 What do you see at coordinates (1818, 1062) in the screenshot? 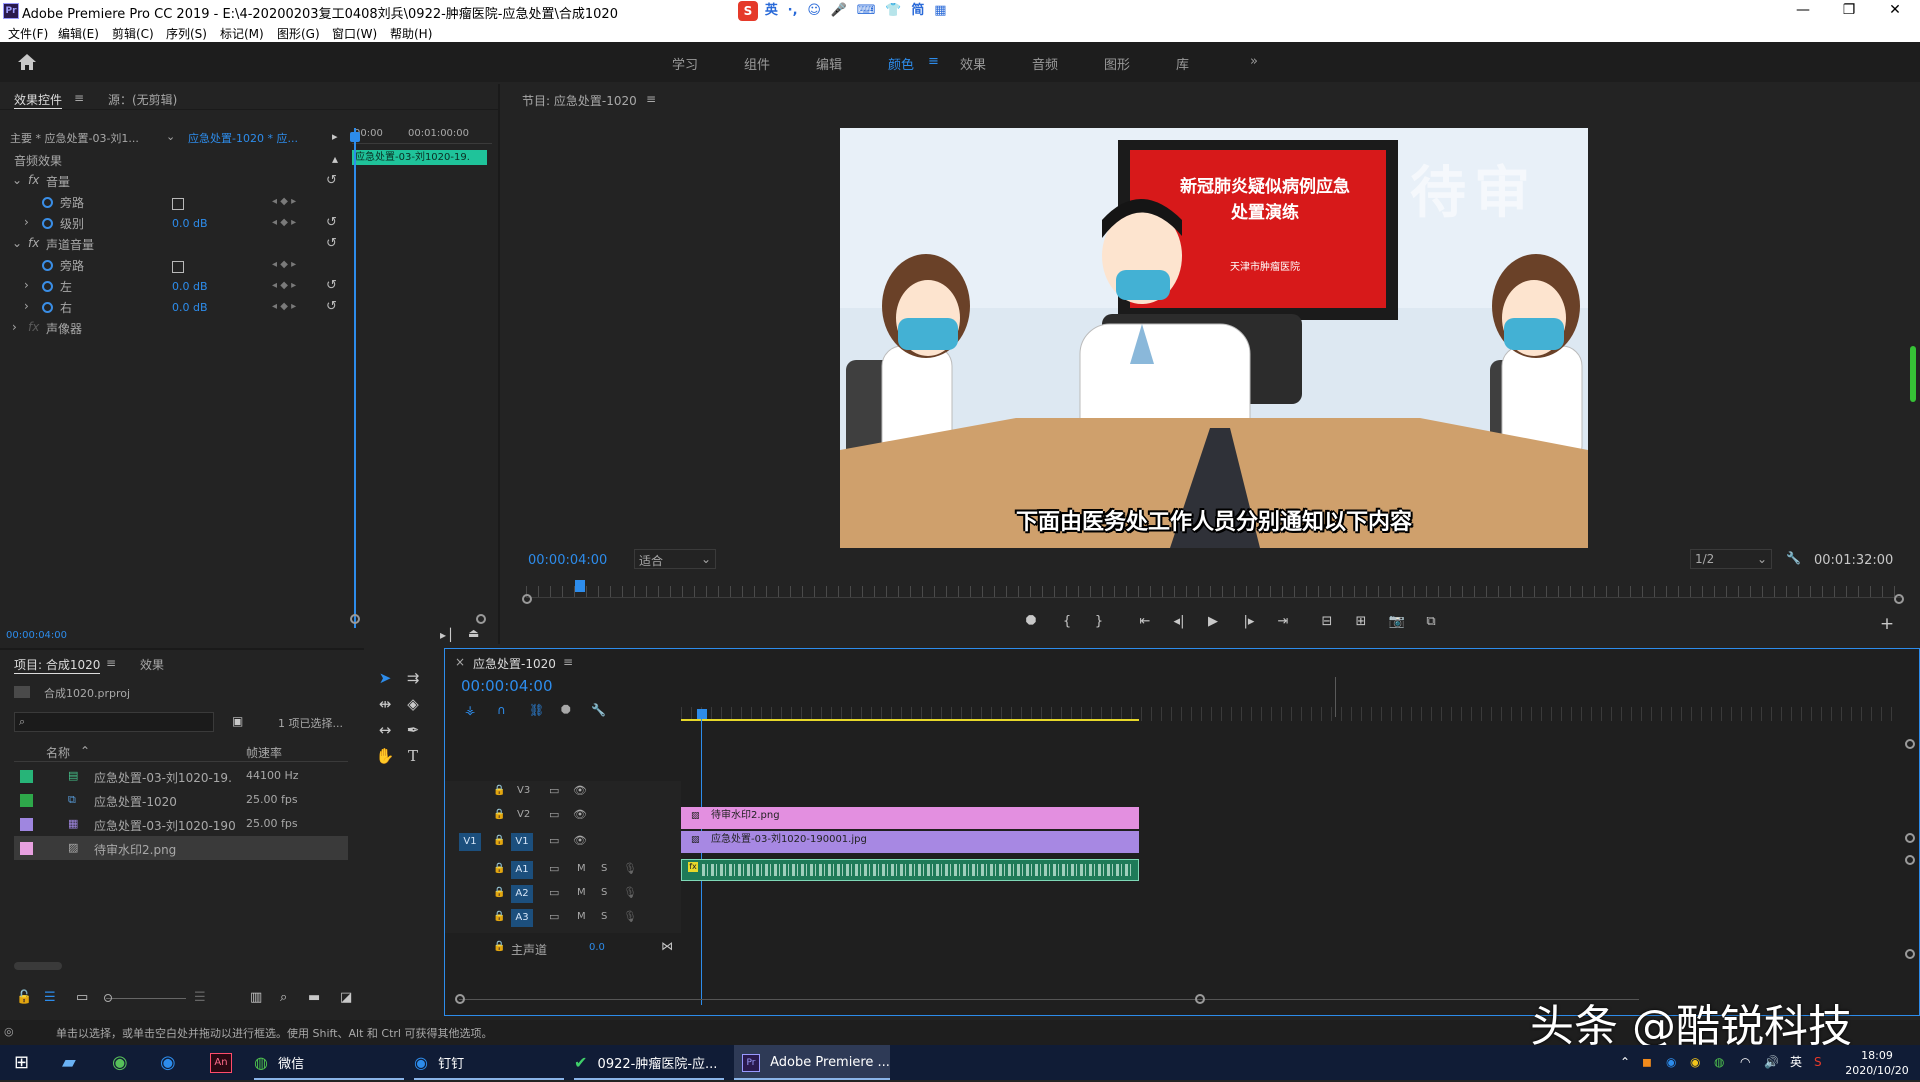
I see `tray-sogou-icon: S` at bounding box center [1818, 1062].